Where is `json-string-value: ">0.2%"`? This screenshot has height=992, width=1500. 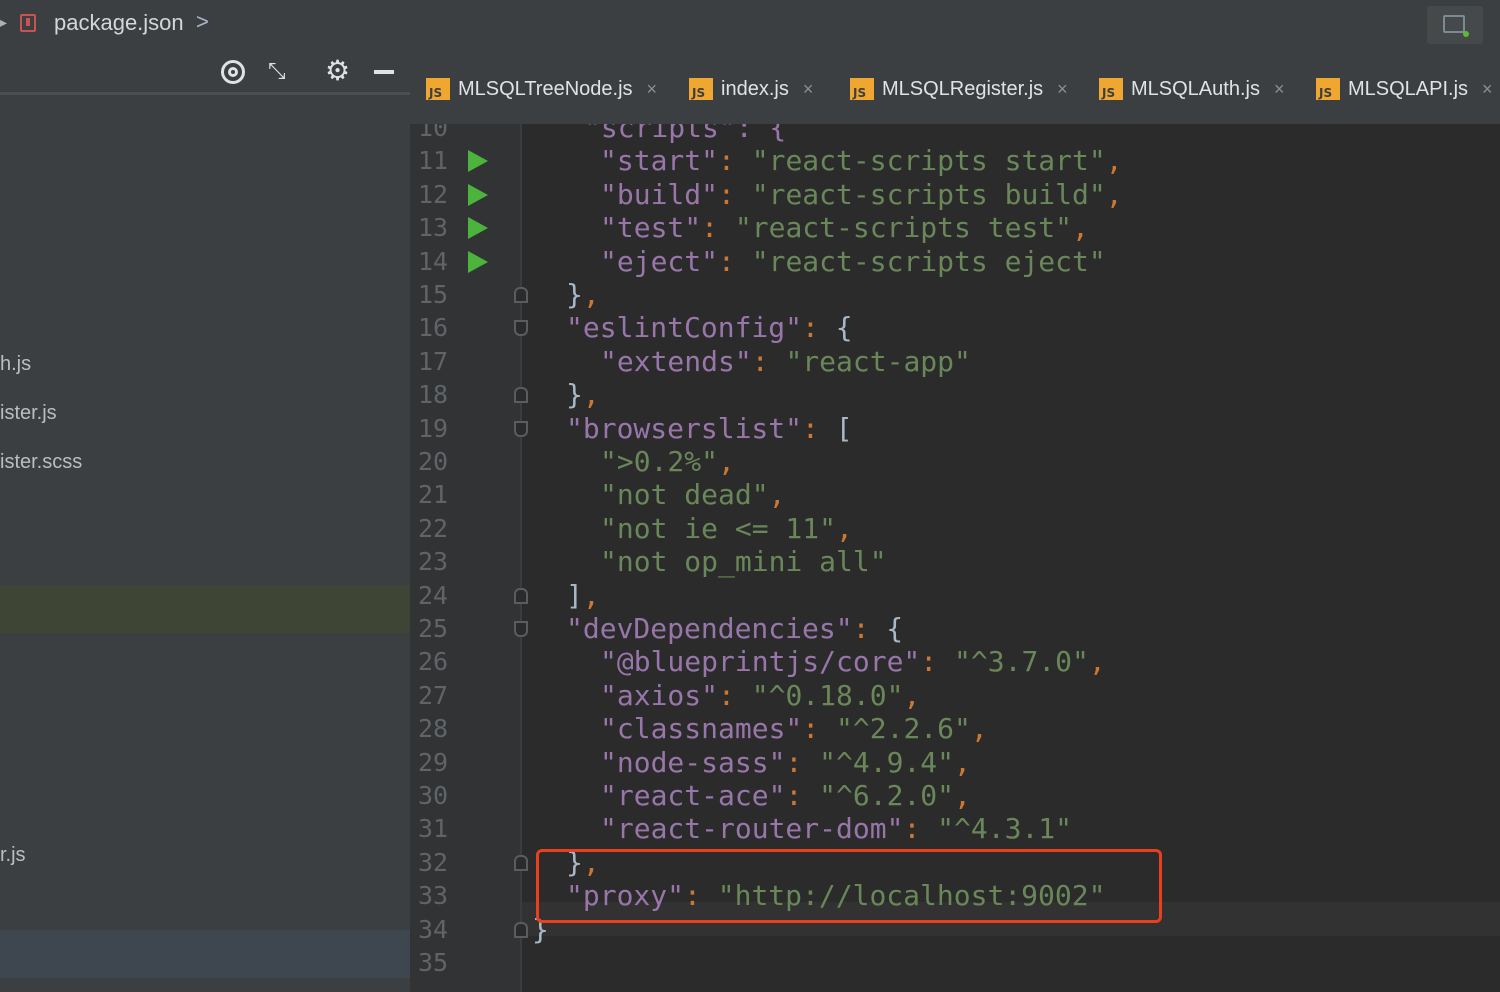 json-string-value: ">0.2%" is located at coordinates (659, 461).